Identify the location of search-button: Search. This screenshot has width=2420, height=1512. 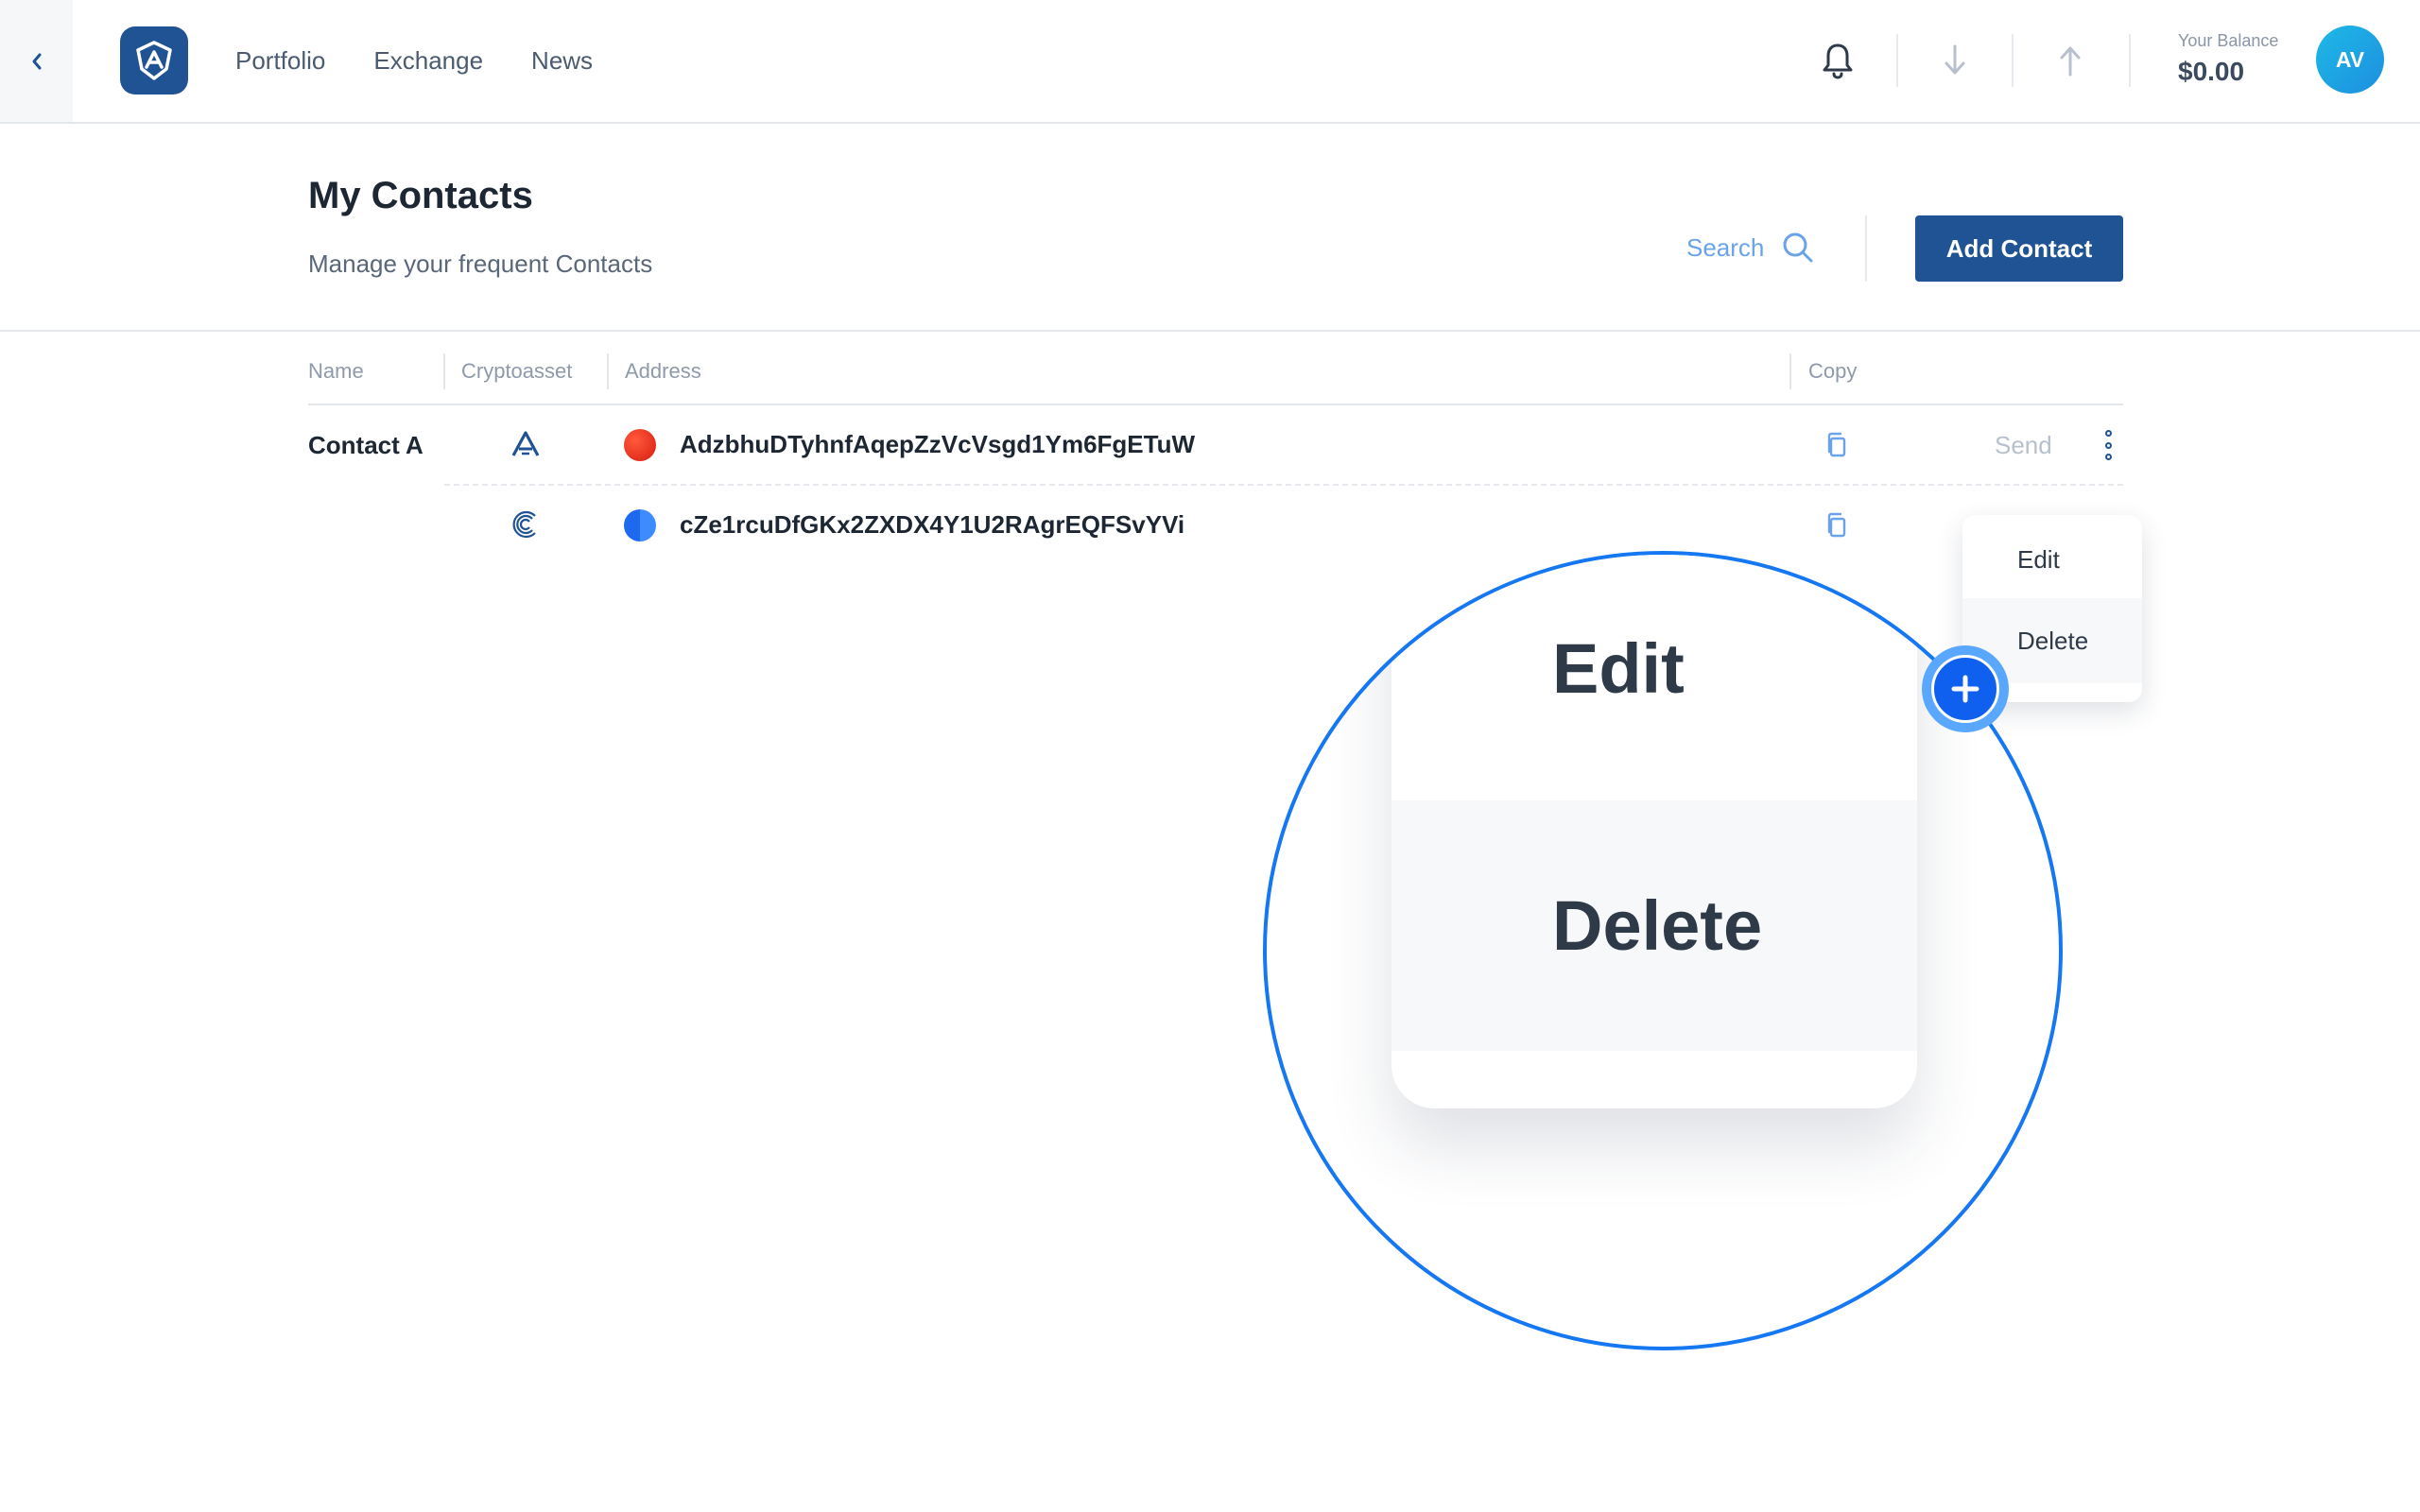
(1751, 247).